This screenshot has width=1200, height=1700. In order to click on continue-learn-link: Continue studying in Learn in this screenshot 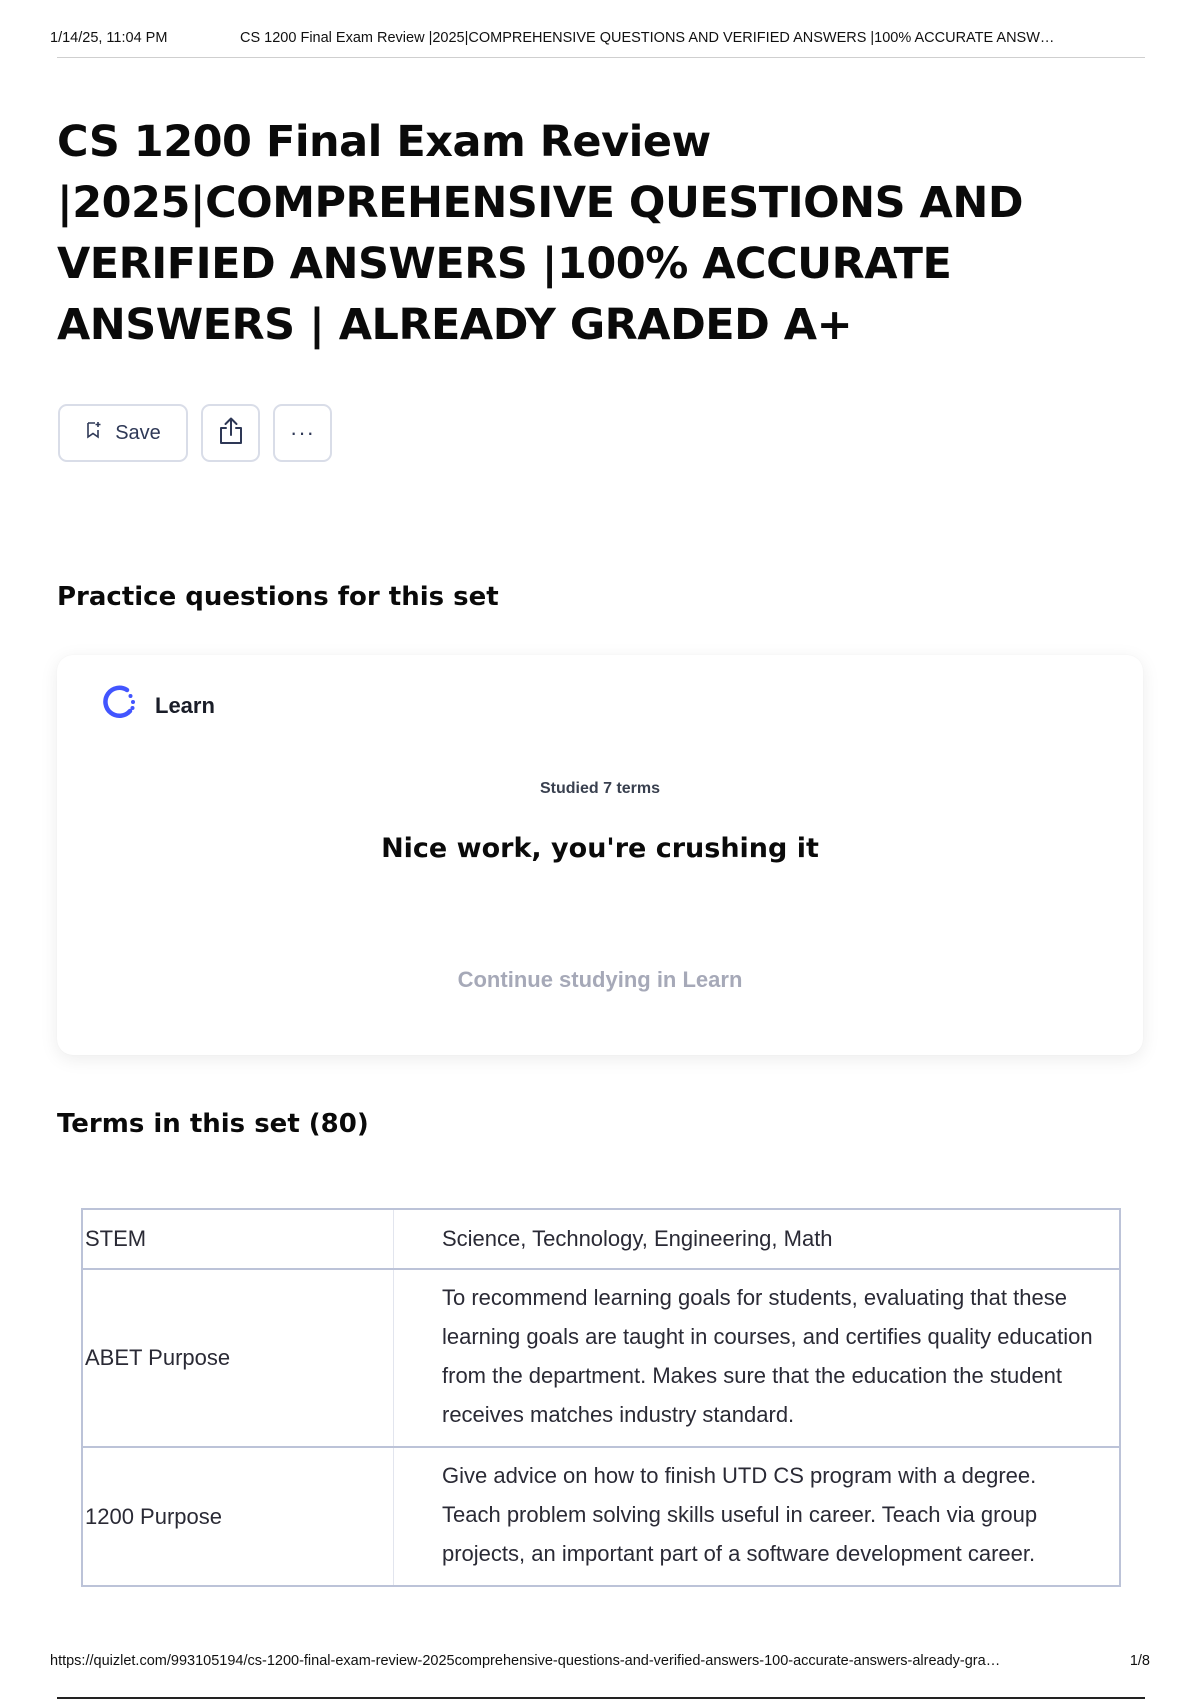, I will do `click(600, 980)`.